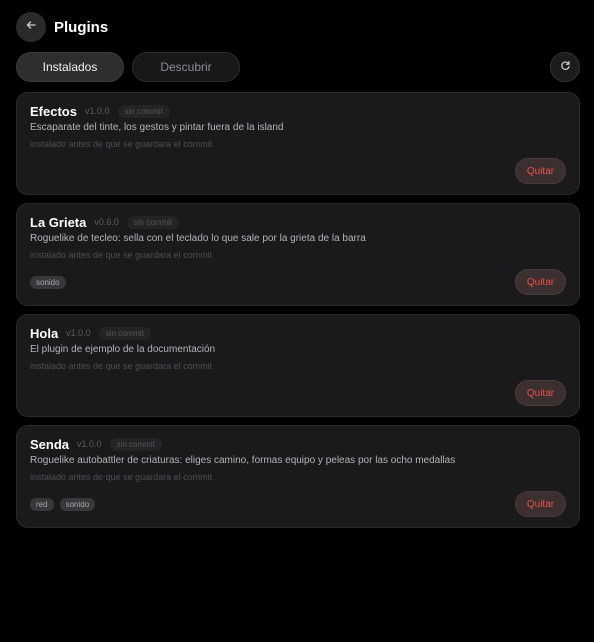  Describe the element at coordinates (42, 504) in the screenshot. I see `tag-red: red` at that location.